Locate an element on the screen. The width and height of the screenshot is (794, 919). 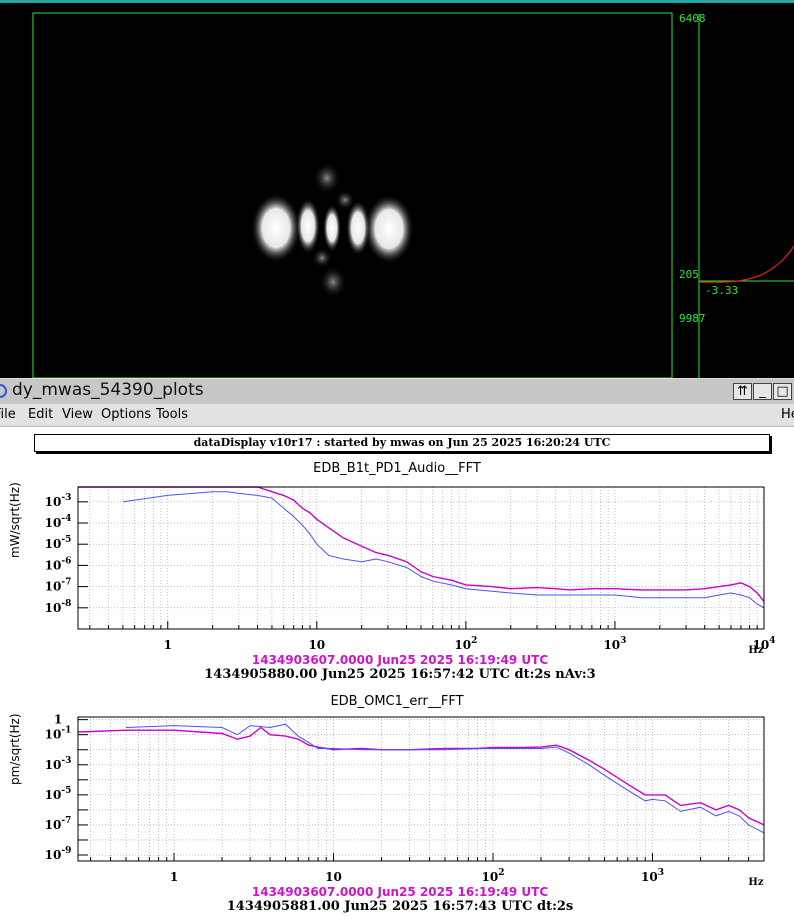
profile-curve is located at coordinates (746, 264).